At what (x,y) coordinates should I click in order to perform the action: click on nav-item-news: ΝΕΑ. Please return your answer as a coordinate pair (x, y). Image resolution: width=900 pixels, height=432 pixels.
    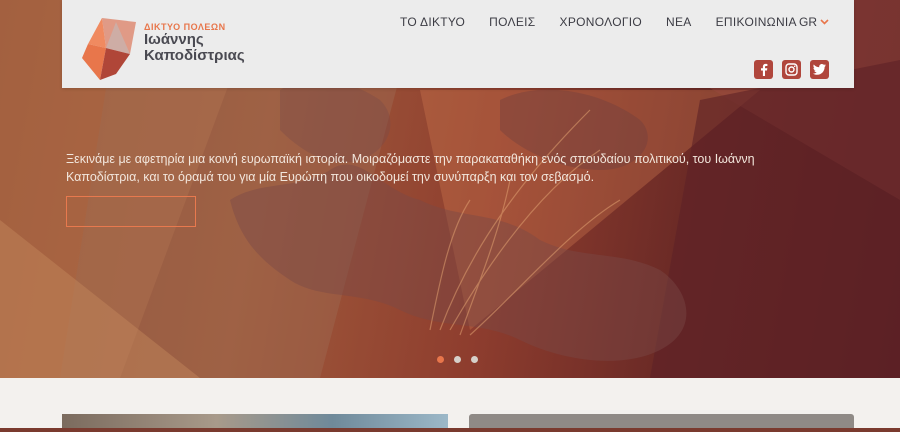
    Looking at the image, I should click on (679, 22).